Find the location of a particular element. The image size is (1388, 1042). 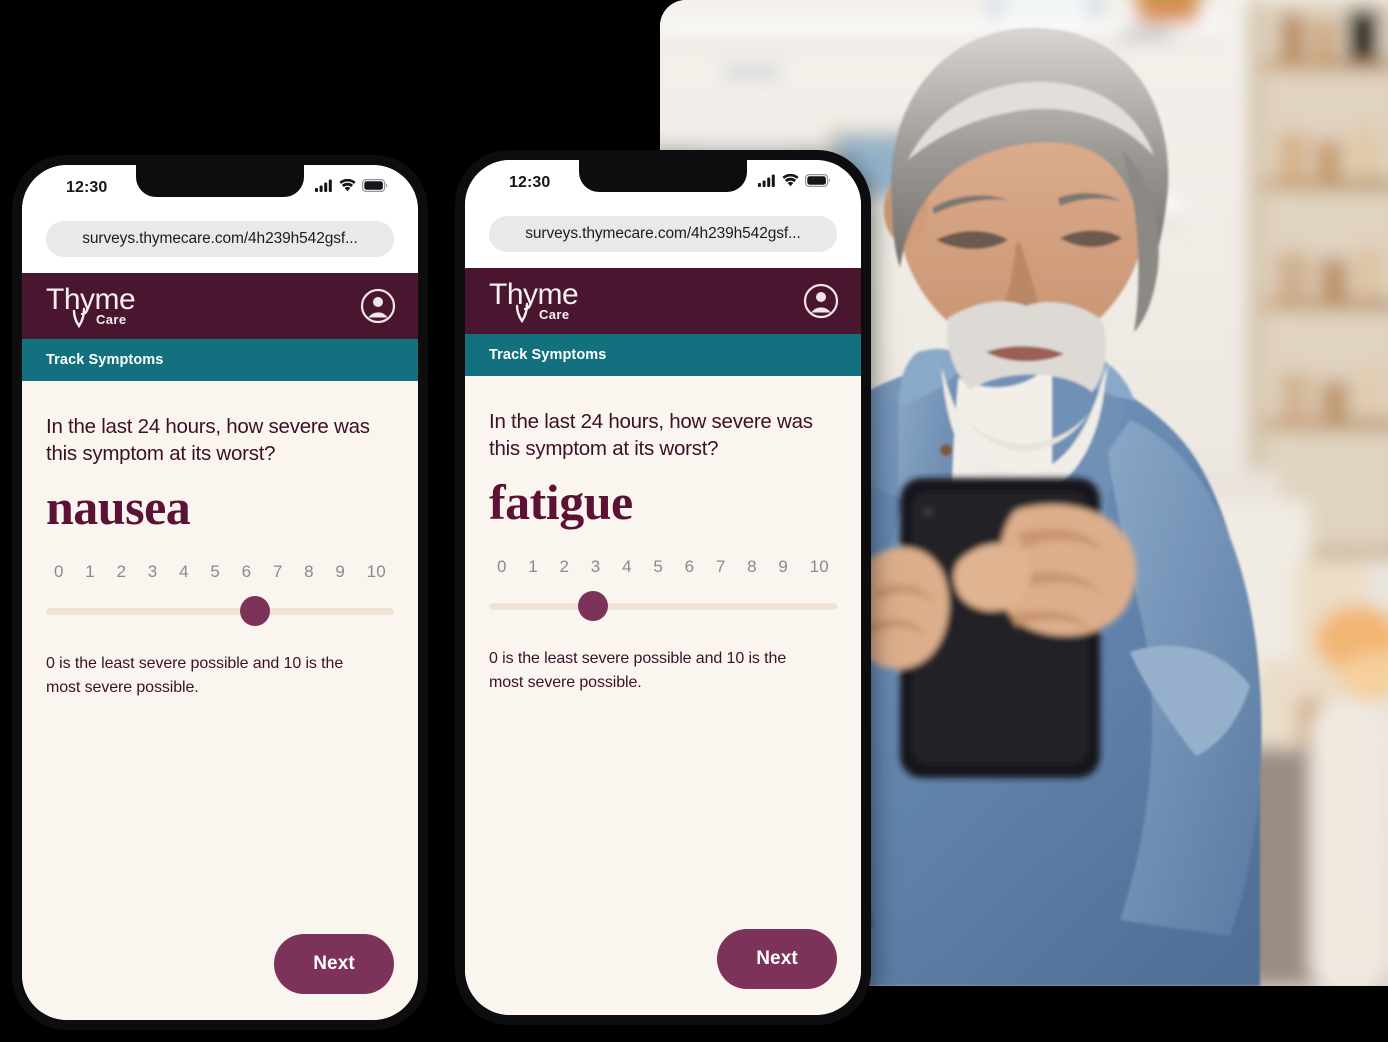

symptom-name: nausea is located at coordinates (118, 506).